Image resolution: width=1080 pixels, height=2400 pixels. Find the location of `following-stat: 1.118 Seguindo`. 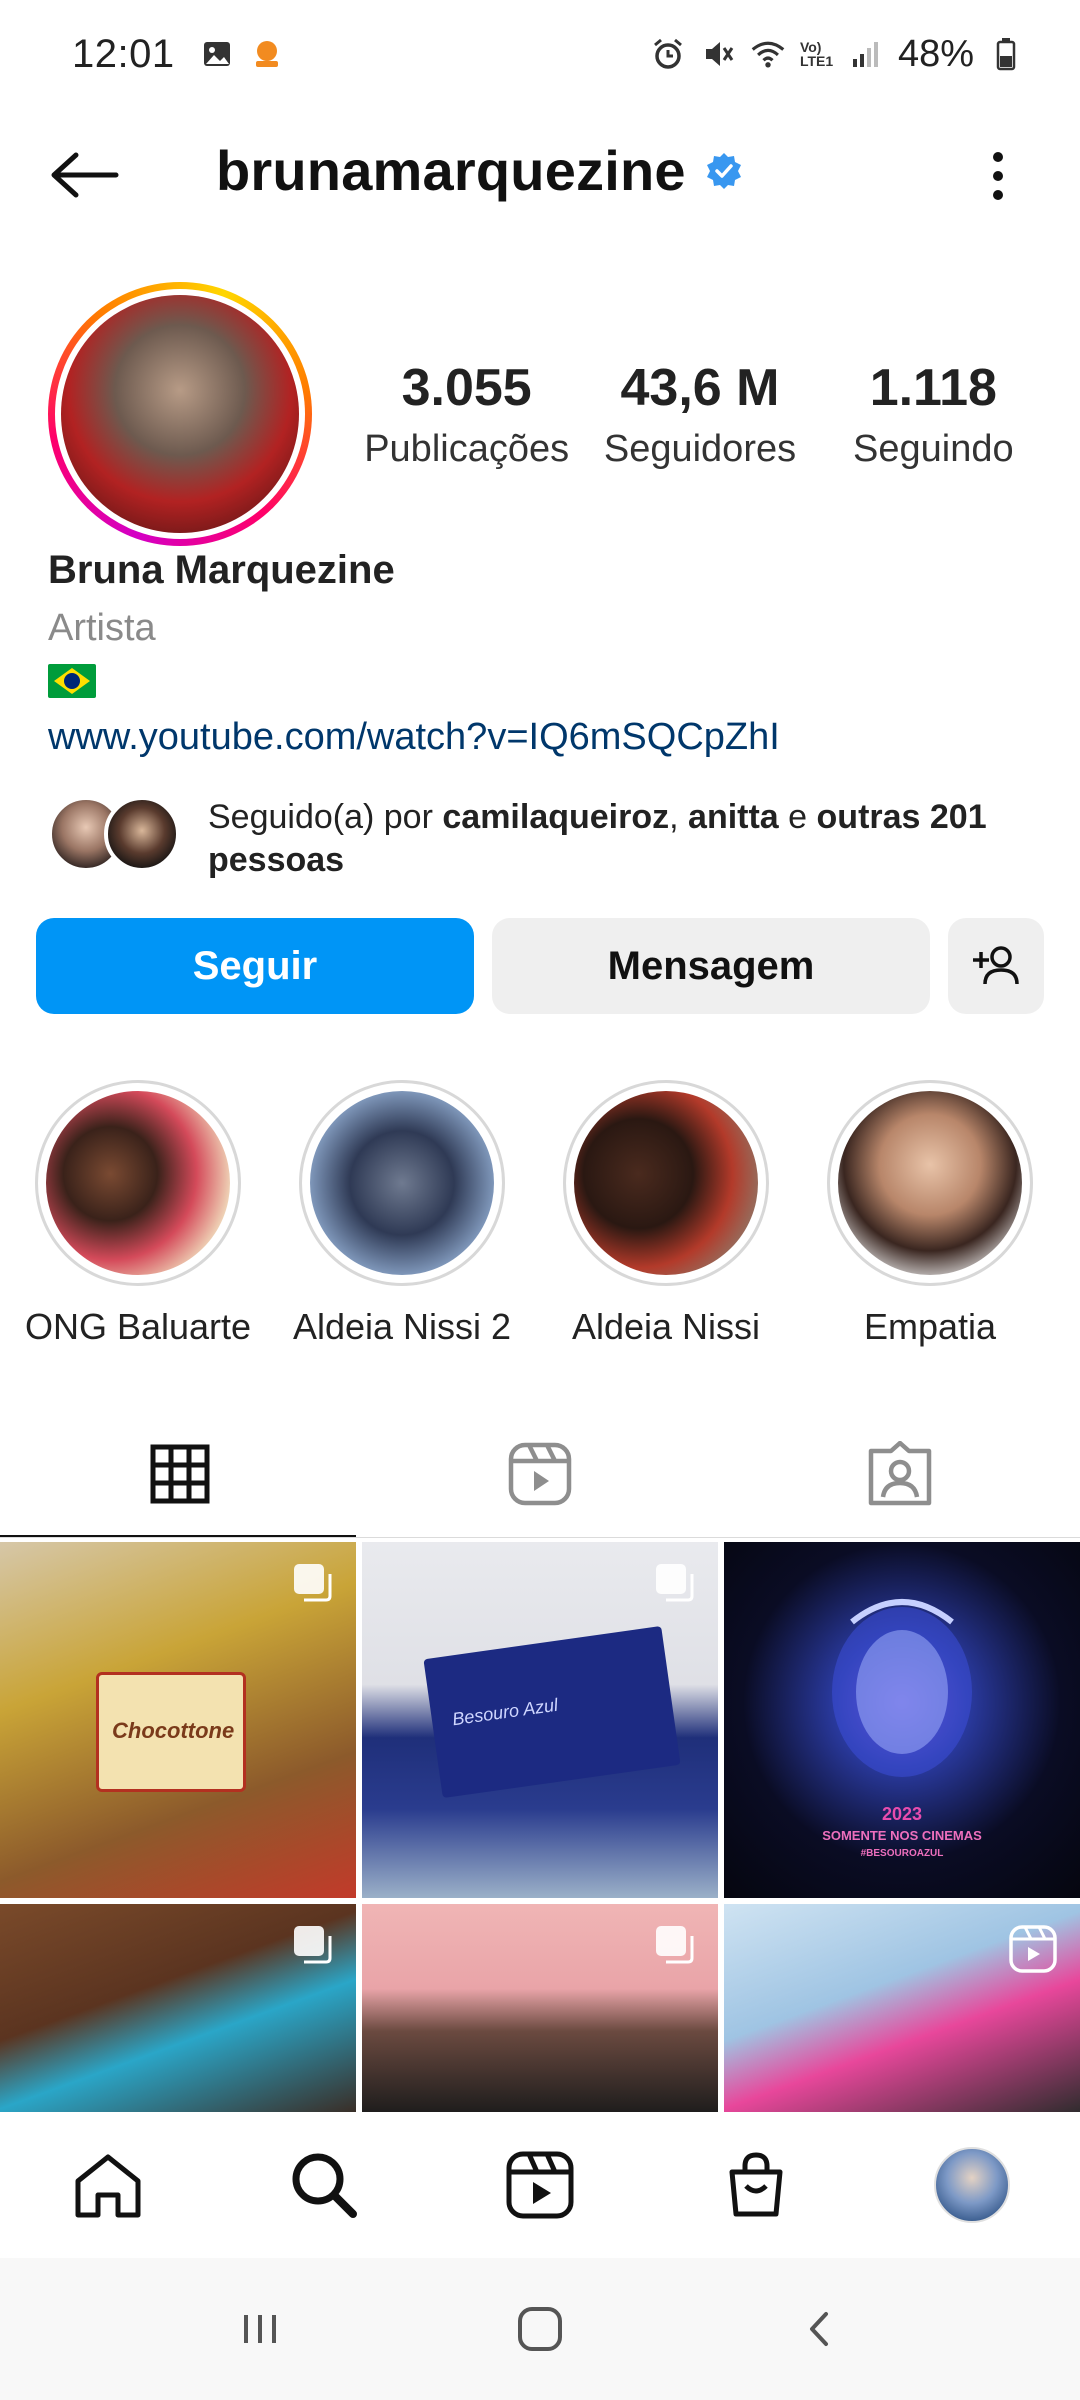

following-stat: 1.118 Seguindo is located at coordinates (933, 414).